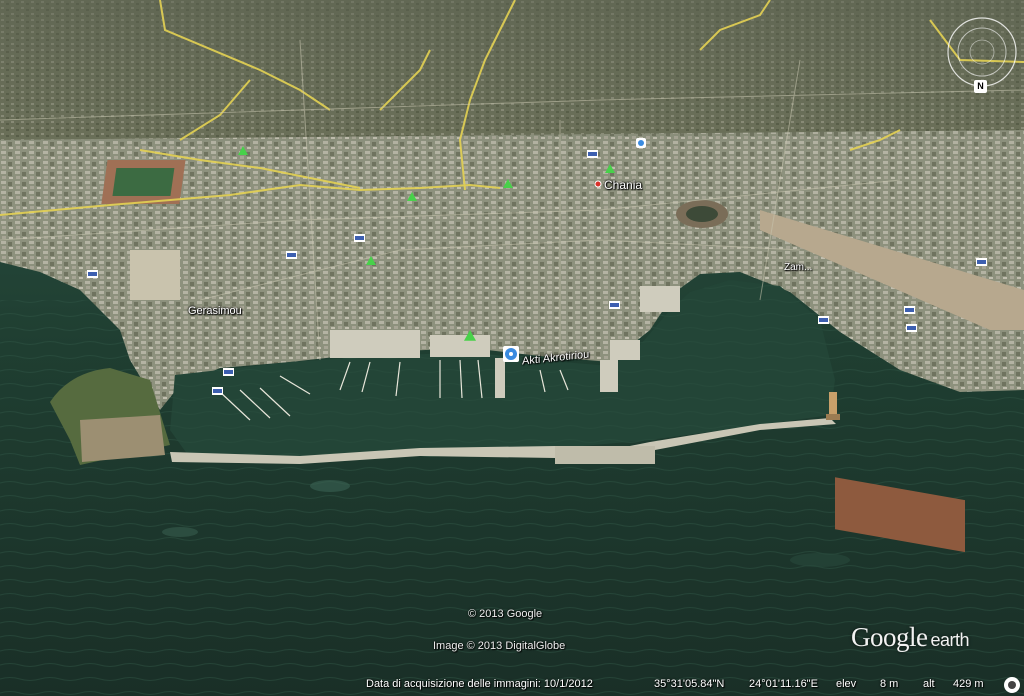 The image size is (1024, 696). I want to click on city-label: Chania, so click(623, 185).